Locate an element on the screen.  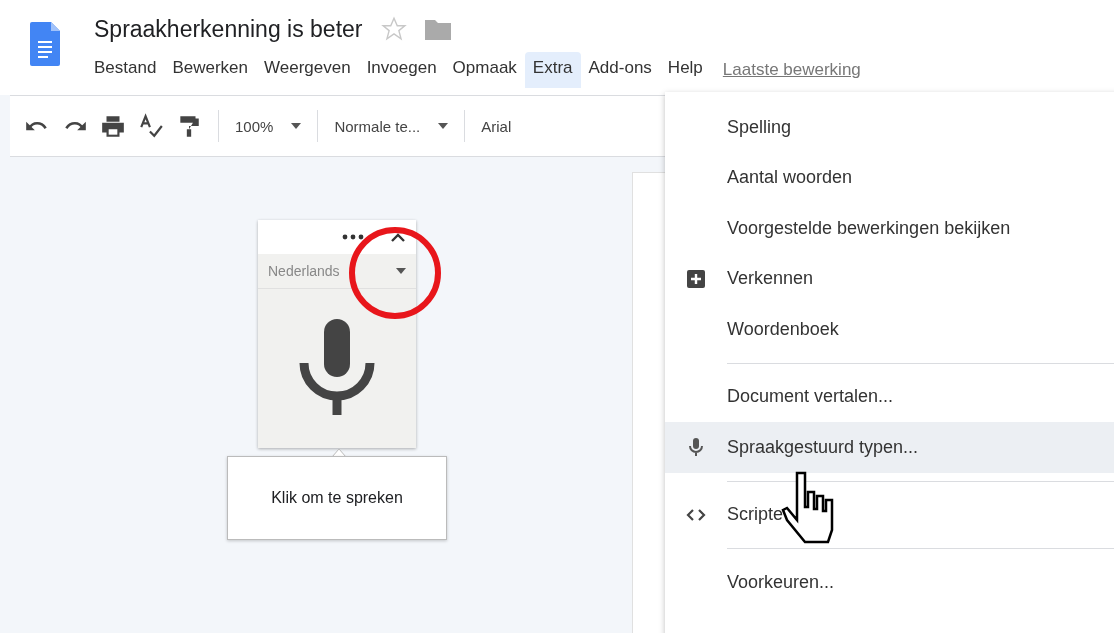
microphone-icon is located at coordinates (696, 447).